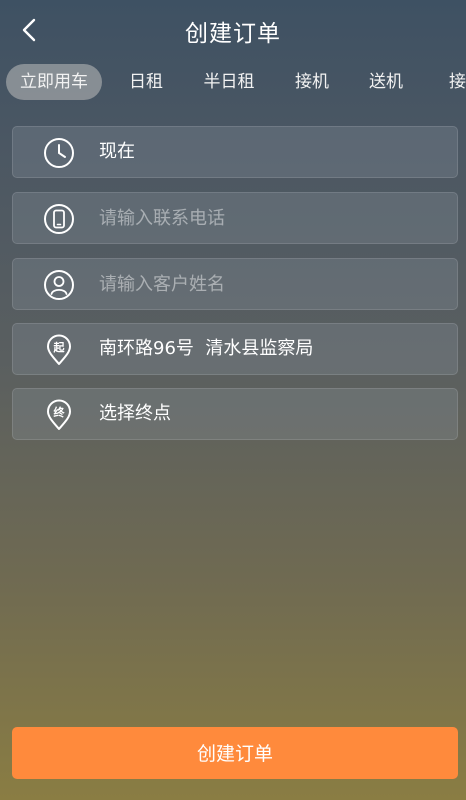 The height and width of the screenshot is (800, 466). Describe the element at coordinates (235, 152) in the screenshot. I see `time-field: 现在` at that location.